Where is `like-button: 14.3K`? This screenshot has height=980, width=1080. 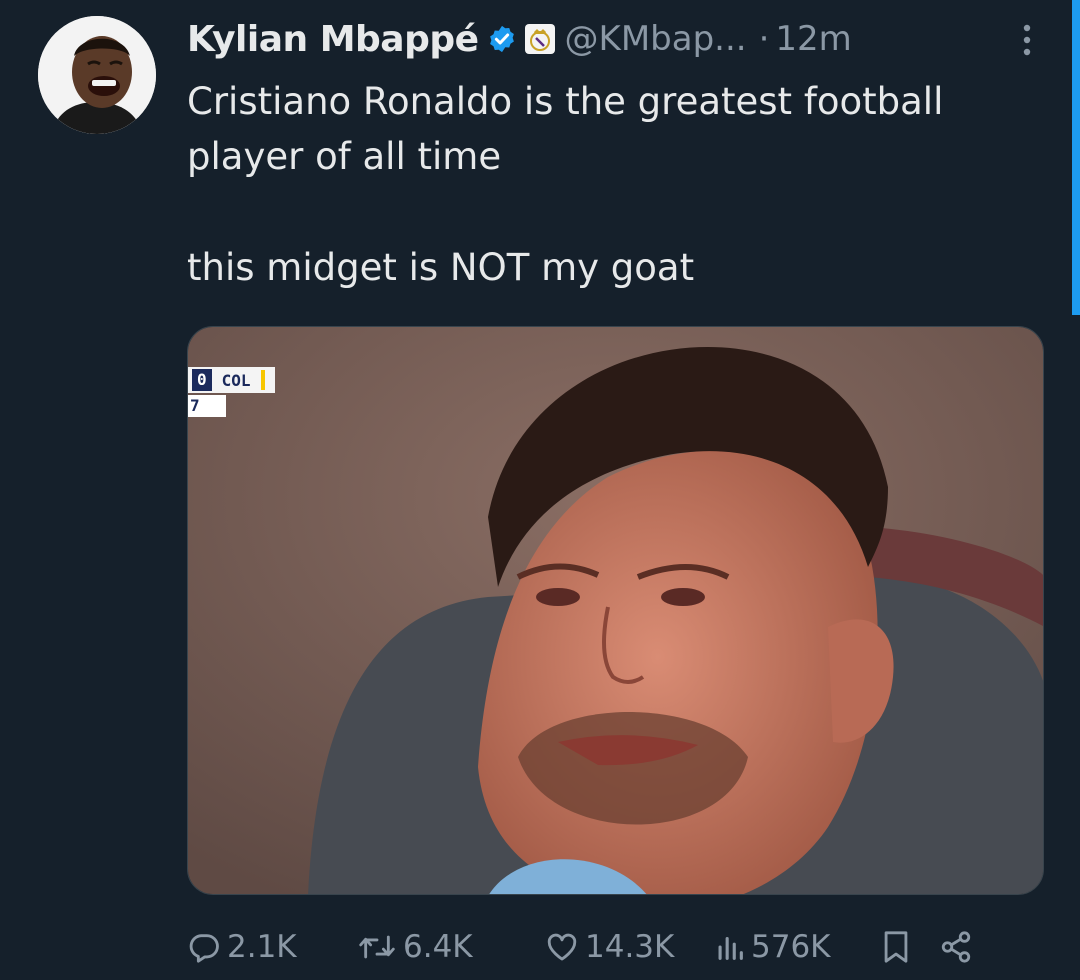 like-button: 14.3K is located at coordinates (630, 947).